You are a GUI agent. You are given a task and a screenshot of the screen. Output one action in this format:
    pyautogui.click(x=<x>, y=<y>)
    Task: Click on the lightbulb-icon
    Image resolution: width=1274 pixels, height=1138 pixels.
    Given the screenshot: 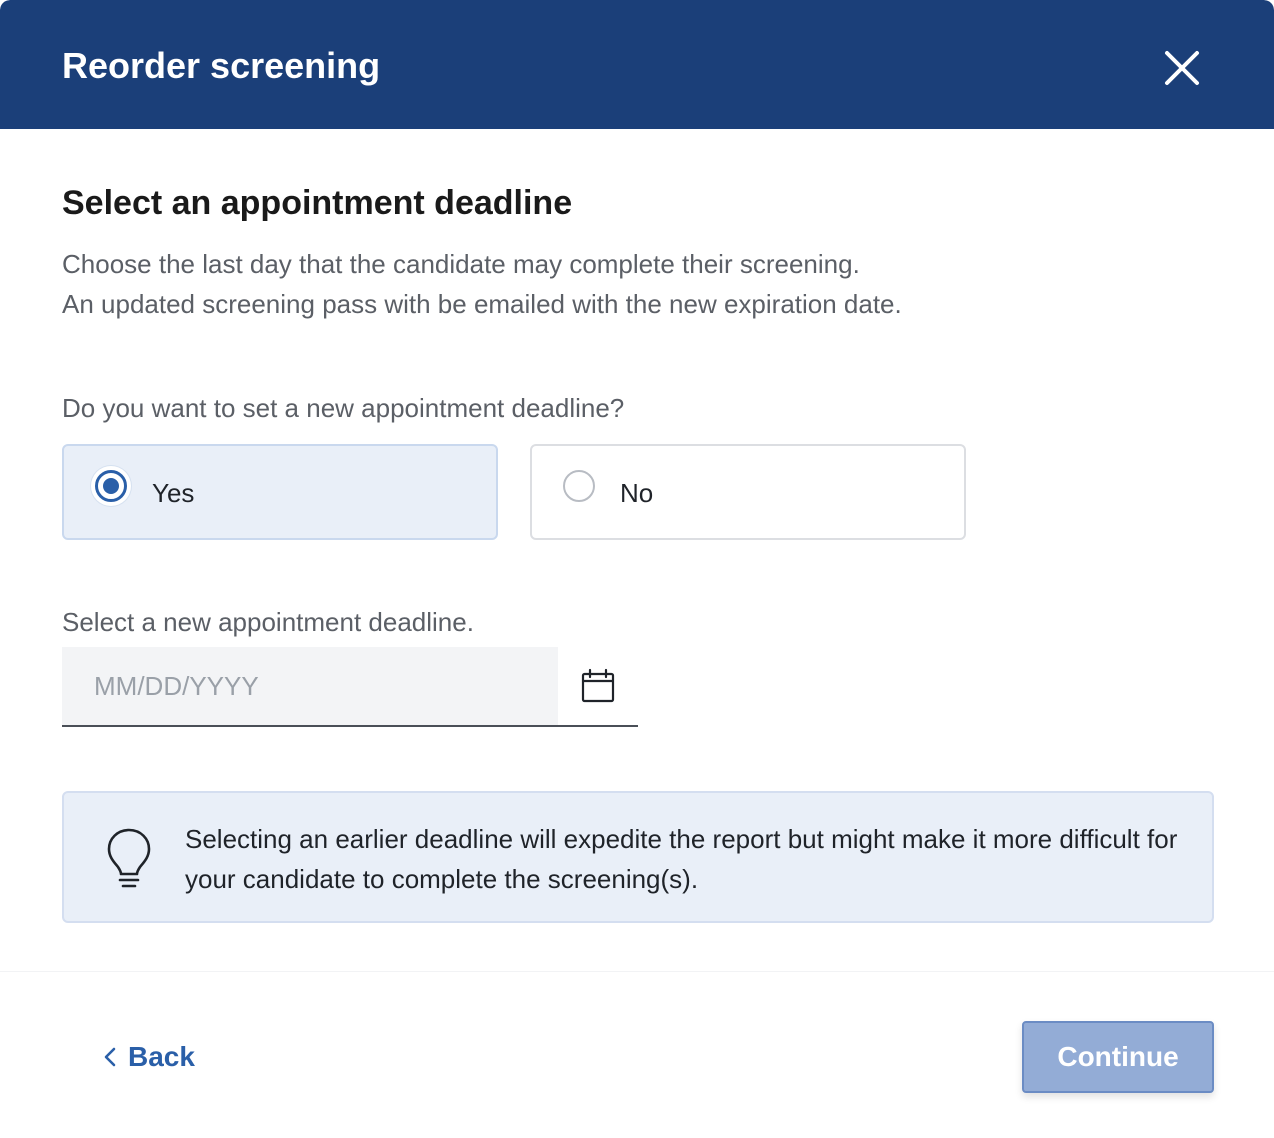 What is the action you would take?
    pyautogui.click(x=129, y=858)
    